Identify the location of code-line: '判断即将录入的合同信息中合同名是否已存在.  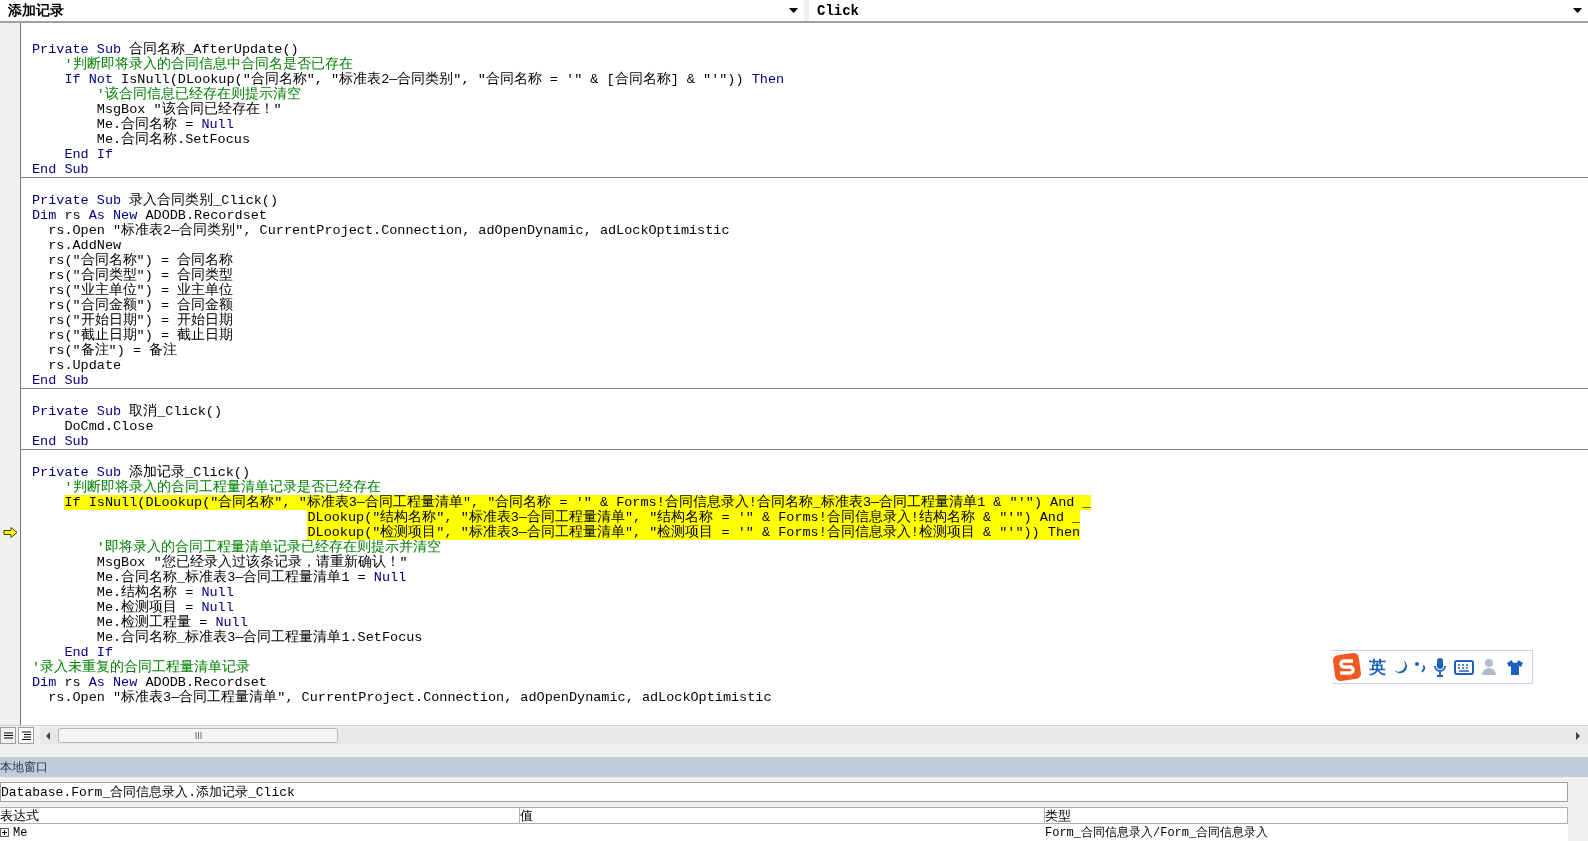
(208, 64).